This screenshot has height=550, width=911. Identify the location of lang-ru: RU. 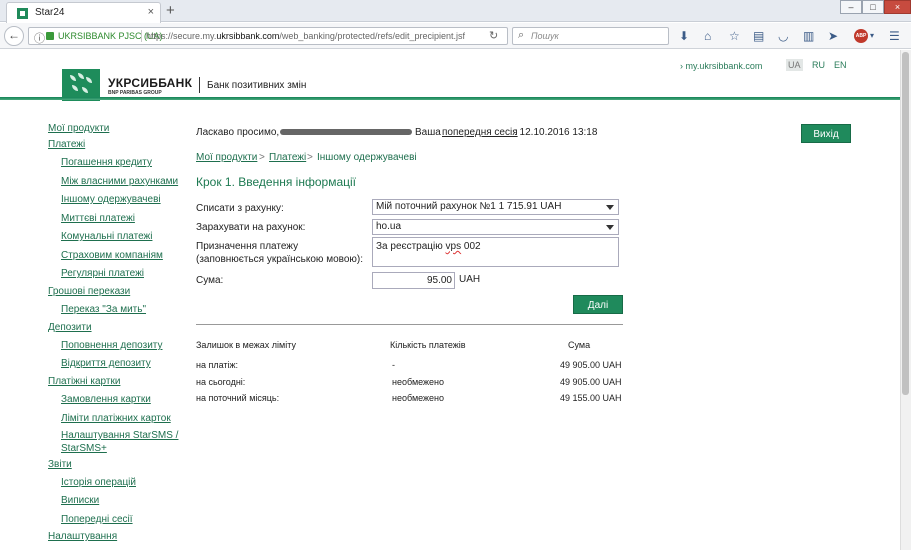
(818, 65).